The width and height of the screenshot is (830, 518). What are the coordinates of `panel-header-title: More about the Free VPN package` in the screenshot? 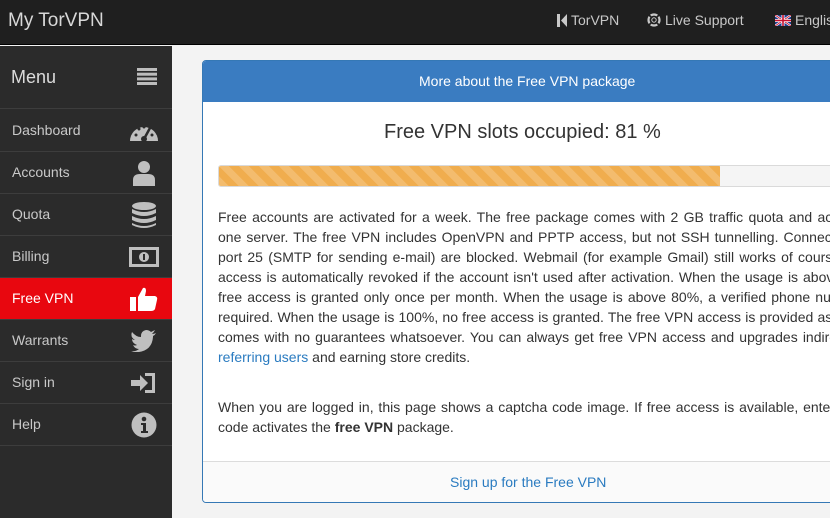 It's located at (527, 81).